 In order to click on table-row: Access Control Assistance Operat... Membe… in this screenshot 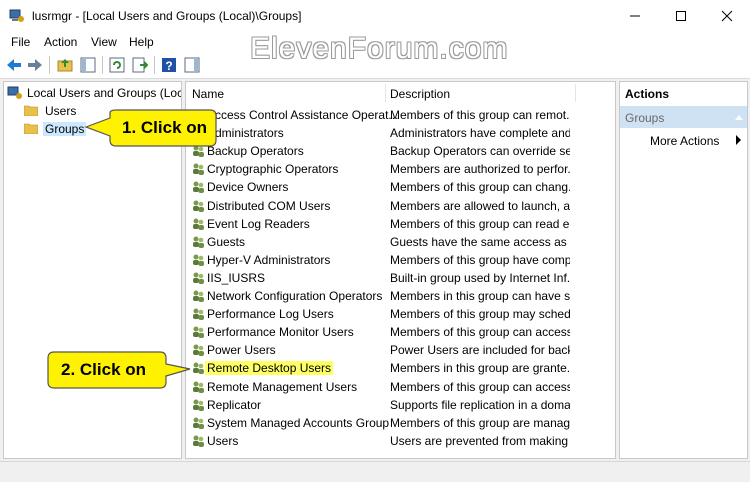, I will do `click(400, 115)`.